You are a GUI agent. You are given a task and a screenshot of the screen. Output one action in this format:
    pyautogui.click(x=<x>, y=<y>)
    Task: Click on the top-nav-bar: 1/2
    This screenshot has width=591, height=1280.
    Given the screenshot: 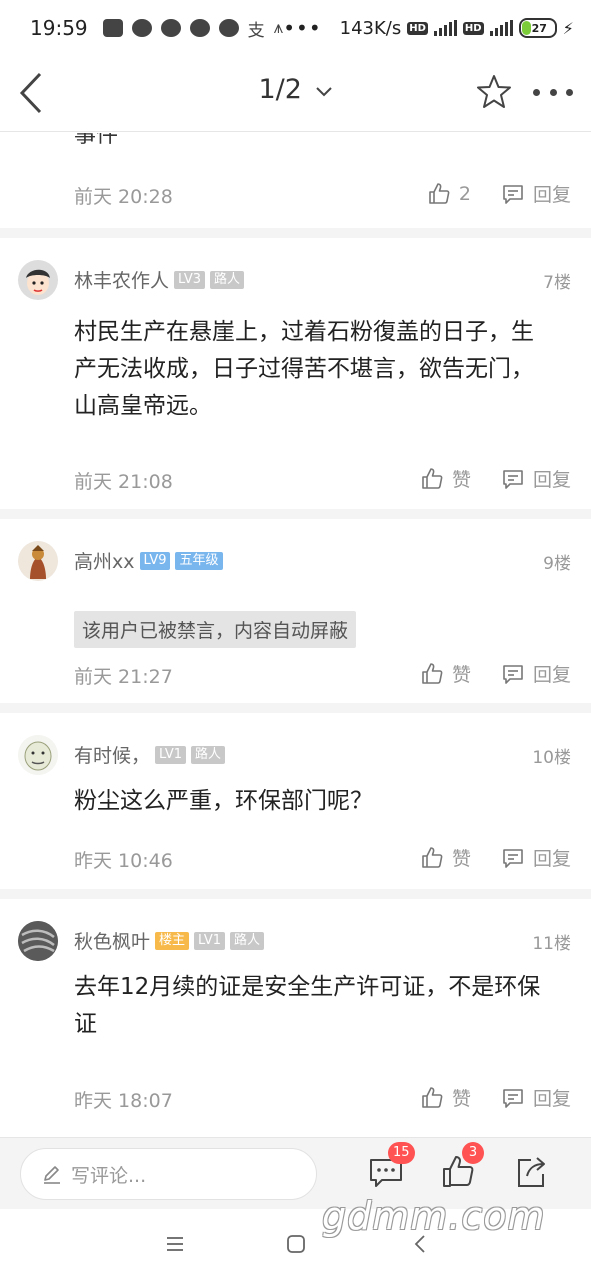 What is the action you would take?
    pyautogui.click(x=295, y=94)
    